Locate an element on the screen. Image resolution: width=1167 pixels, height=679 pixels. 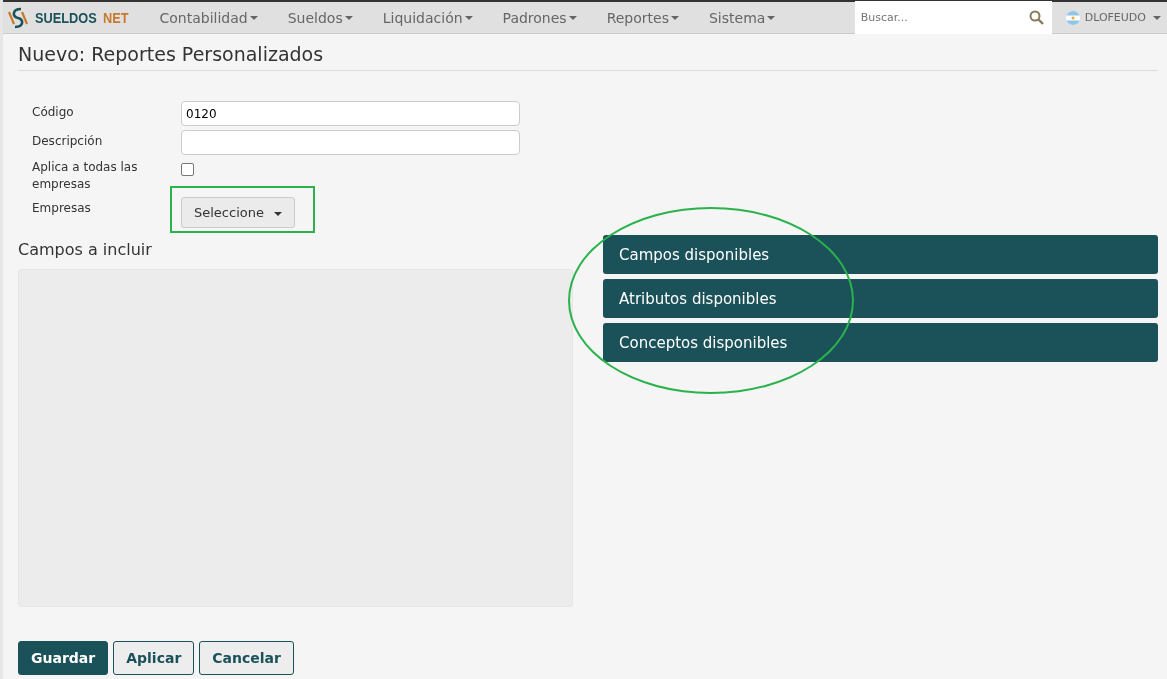
search-icon is located at coordinates (1036, 17).